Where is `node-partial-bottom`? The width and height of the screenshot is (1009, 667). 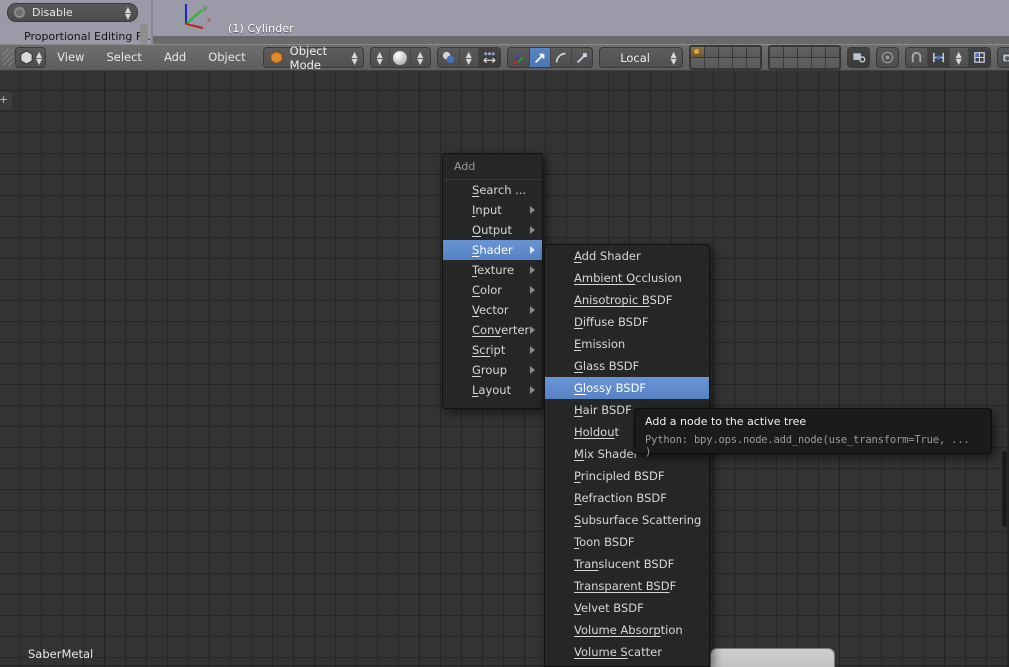 node-partial-bottom is located at coordinates (772, 657).